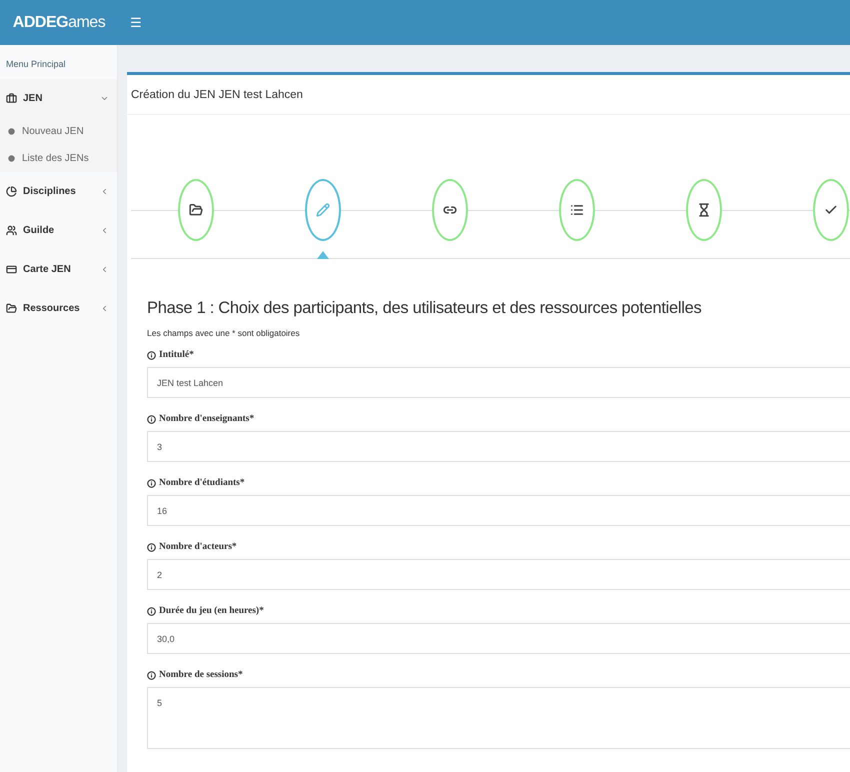 The image size is (850, 772). What do you see at coordinates (198, 547) in the screenshot?
I see `field-label: Nombre d'acteurs*` at bounding box center [198, 547].